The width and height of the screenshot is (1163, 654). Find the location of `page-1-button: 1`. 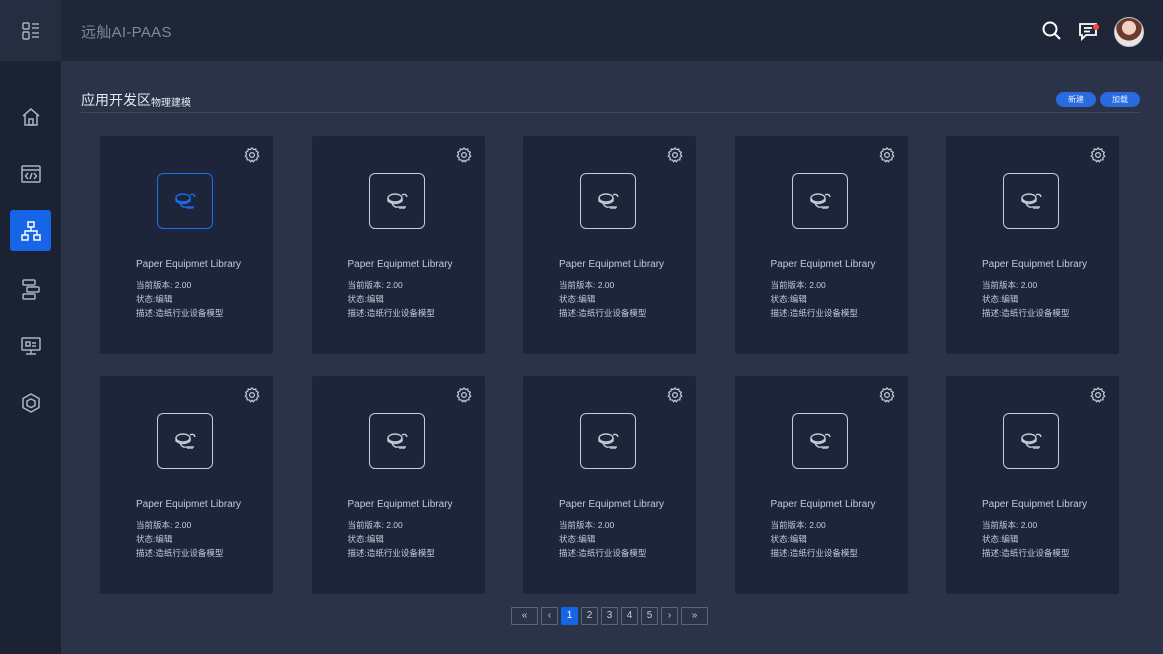

page-1-button: 1 is located at coordinates (569, 616).